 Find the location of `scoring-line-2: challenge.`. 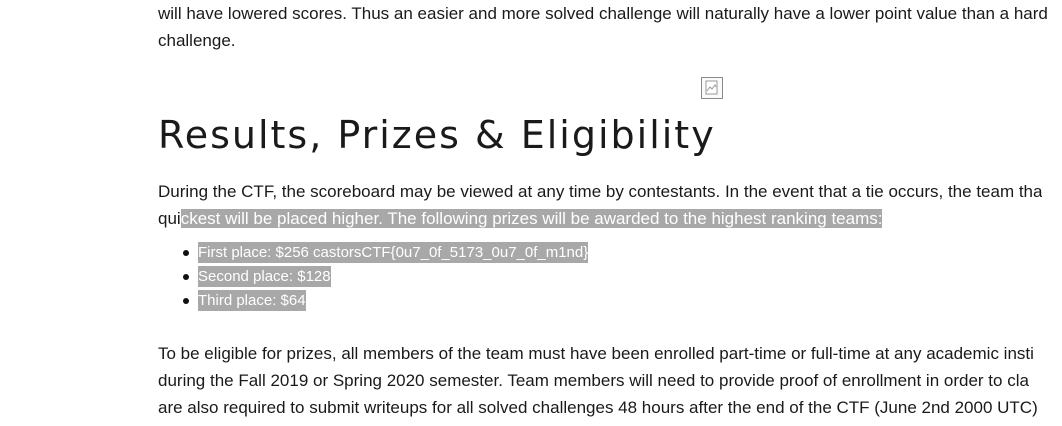

scoring-line-2: challenge. is located at coordinates (197, 40).